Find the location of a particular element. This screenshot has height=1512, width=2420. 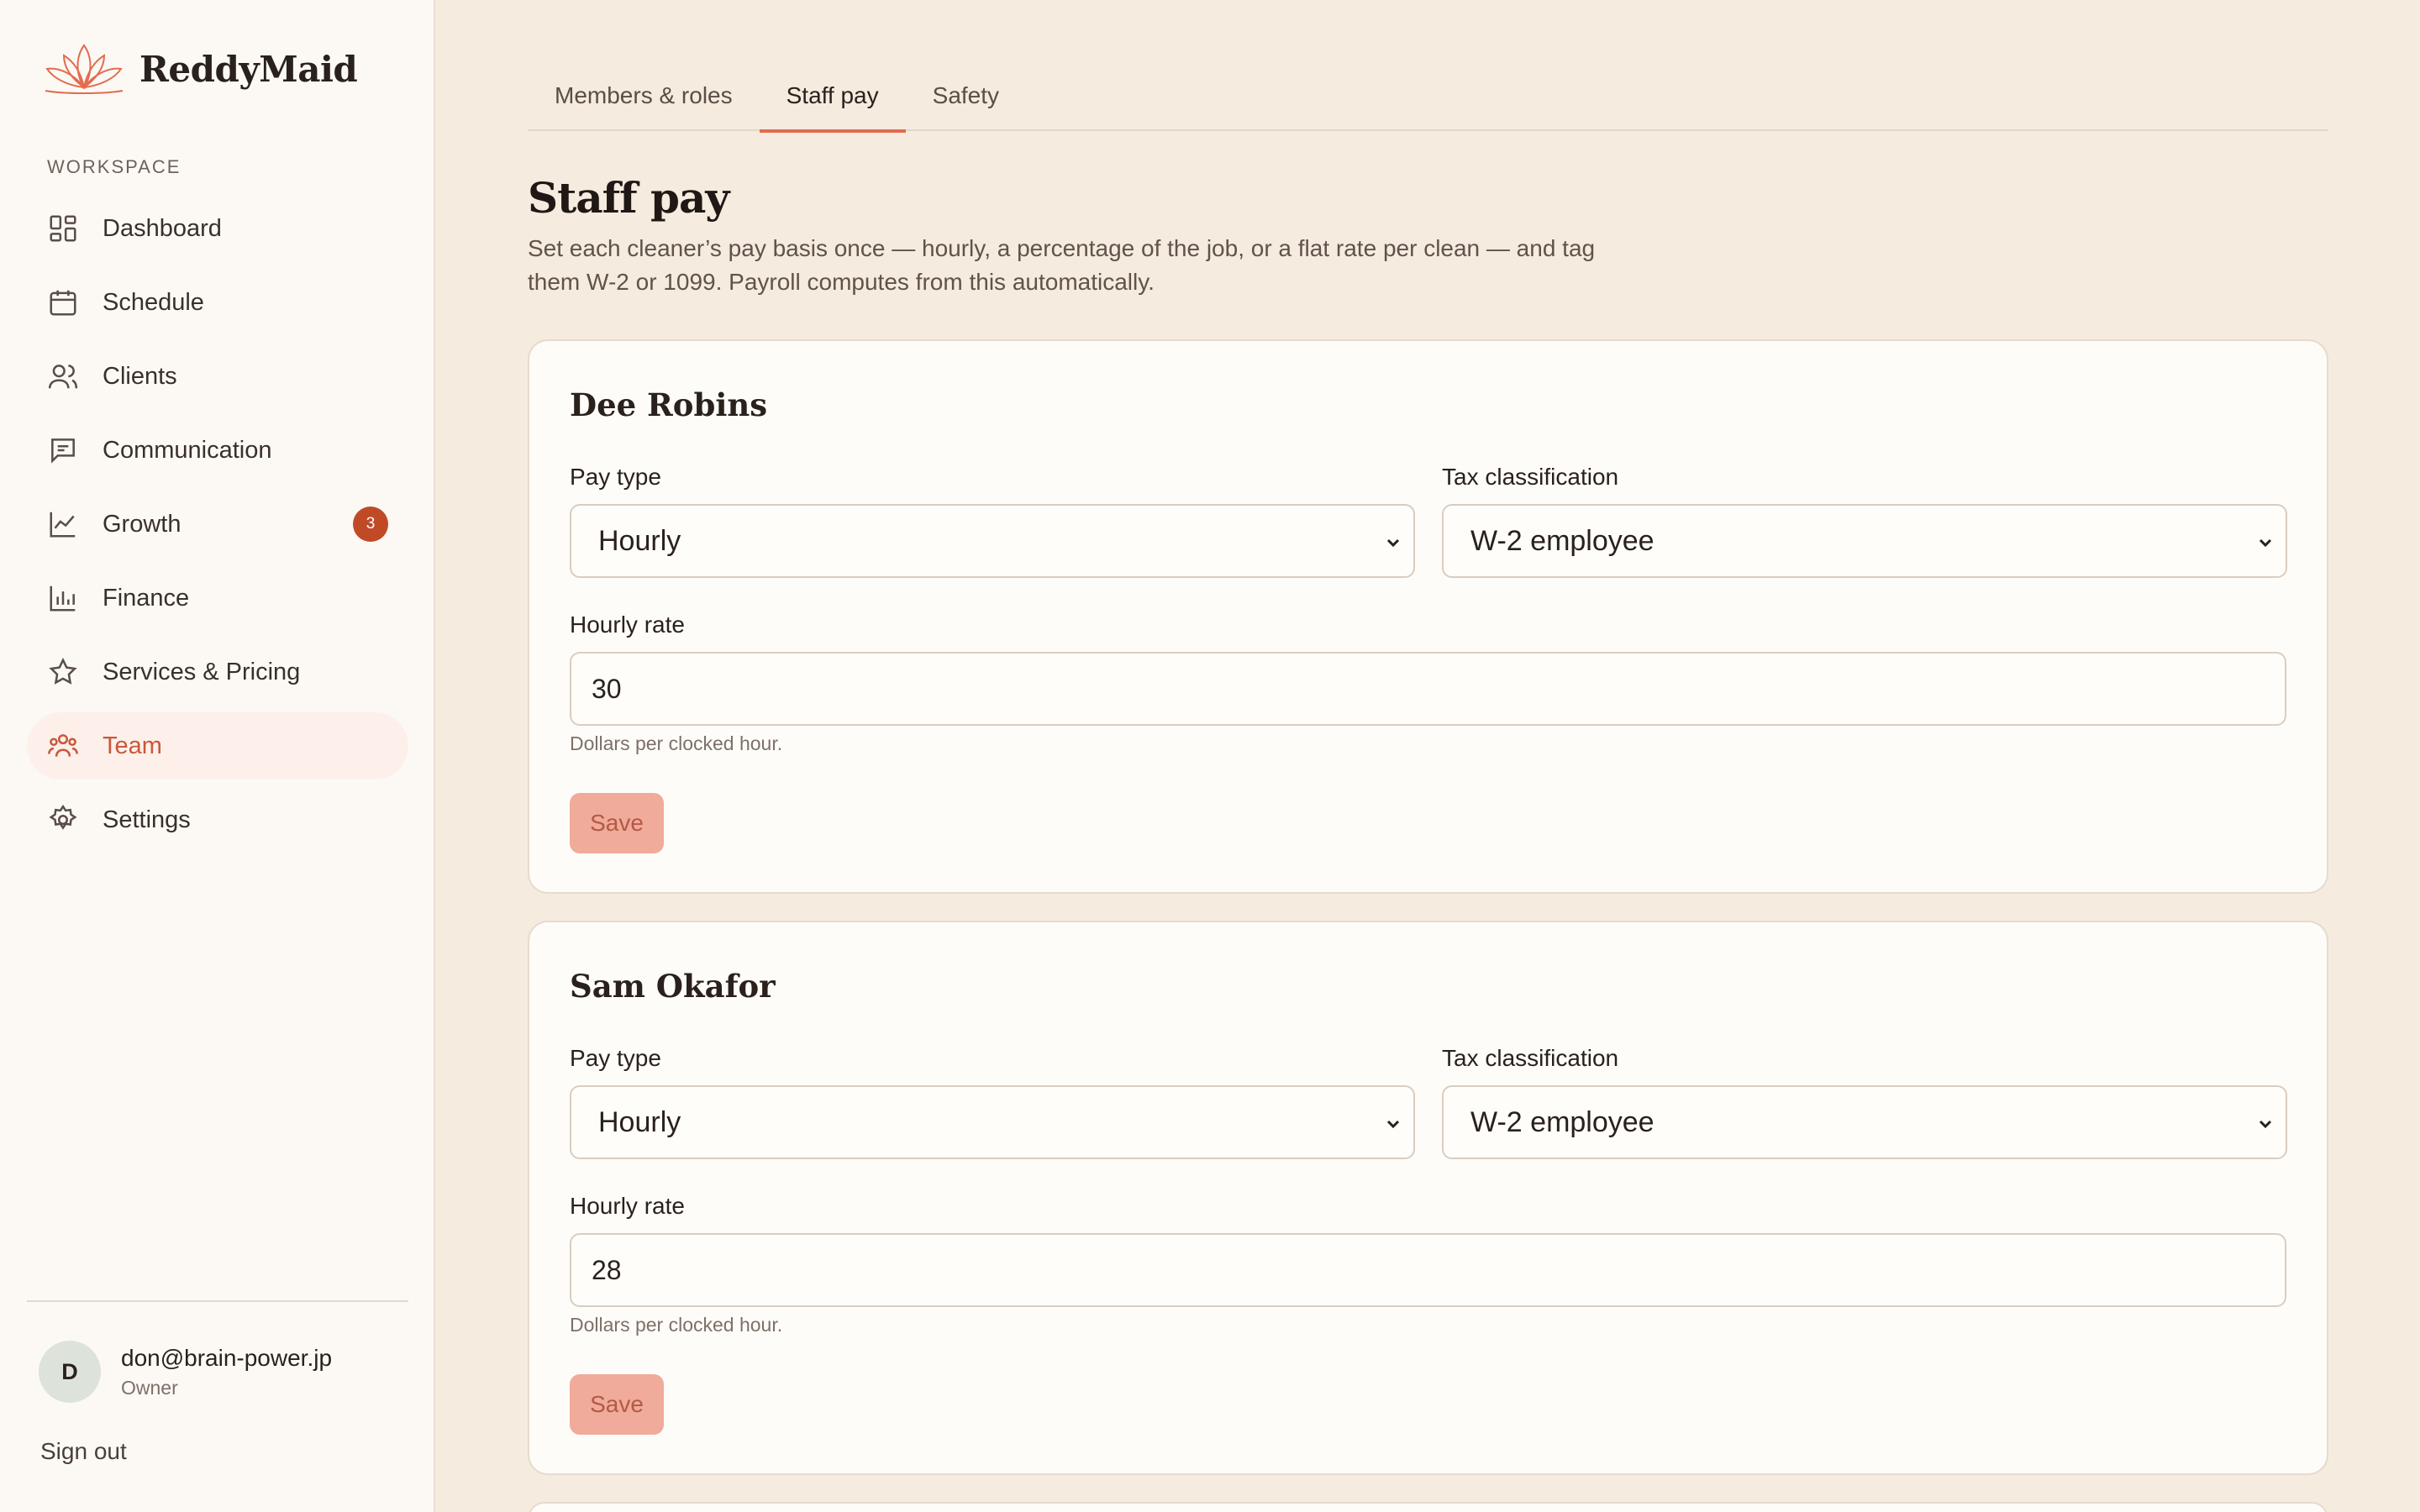

hourly-rate-value: 28 is located at coordinates (607, 1269).